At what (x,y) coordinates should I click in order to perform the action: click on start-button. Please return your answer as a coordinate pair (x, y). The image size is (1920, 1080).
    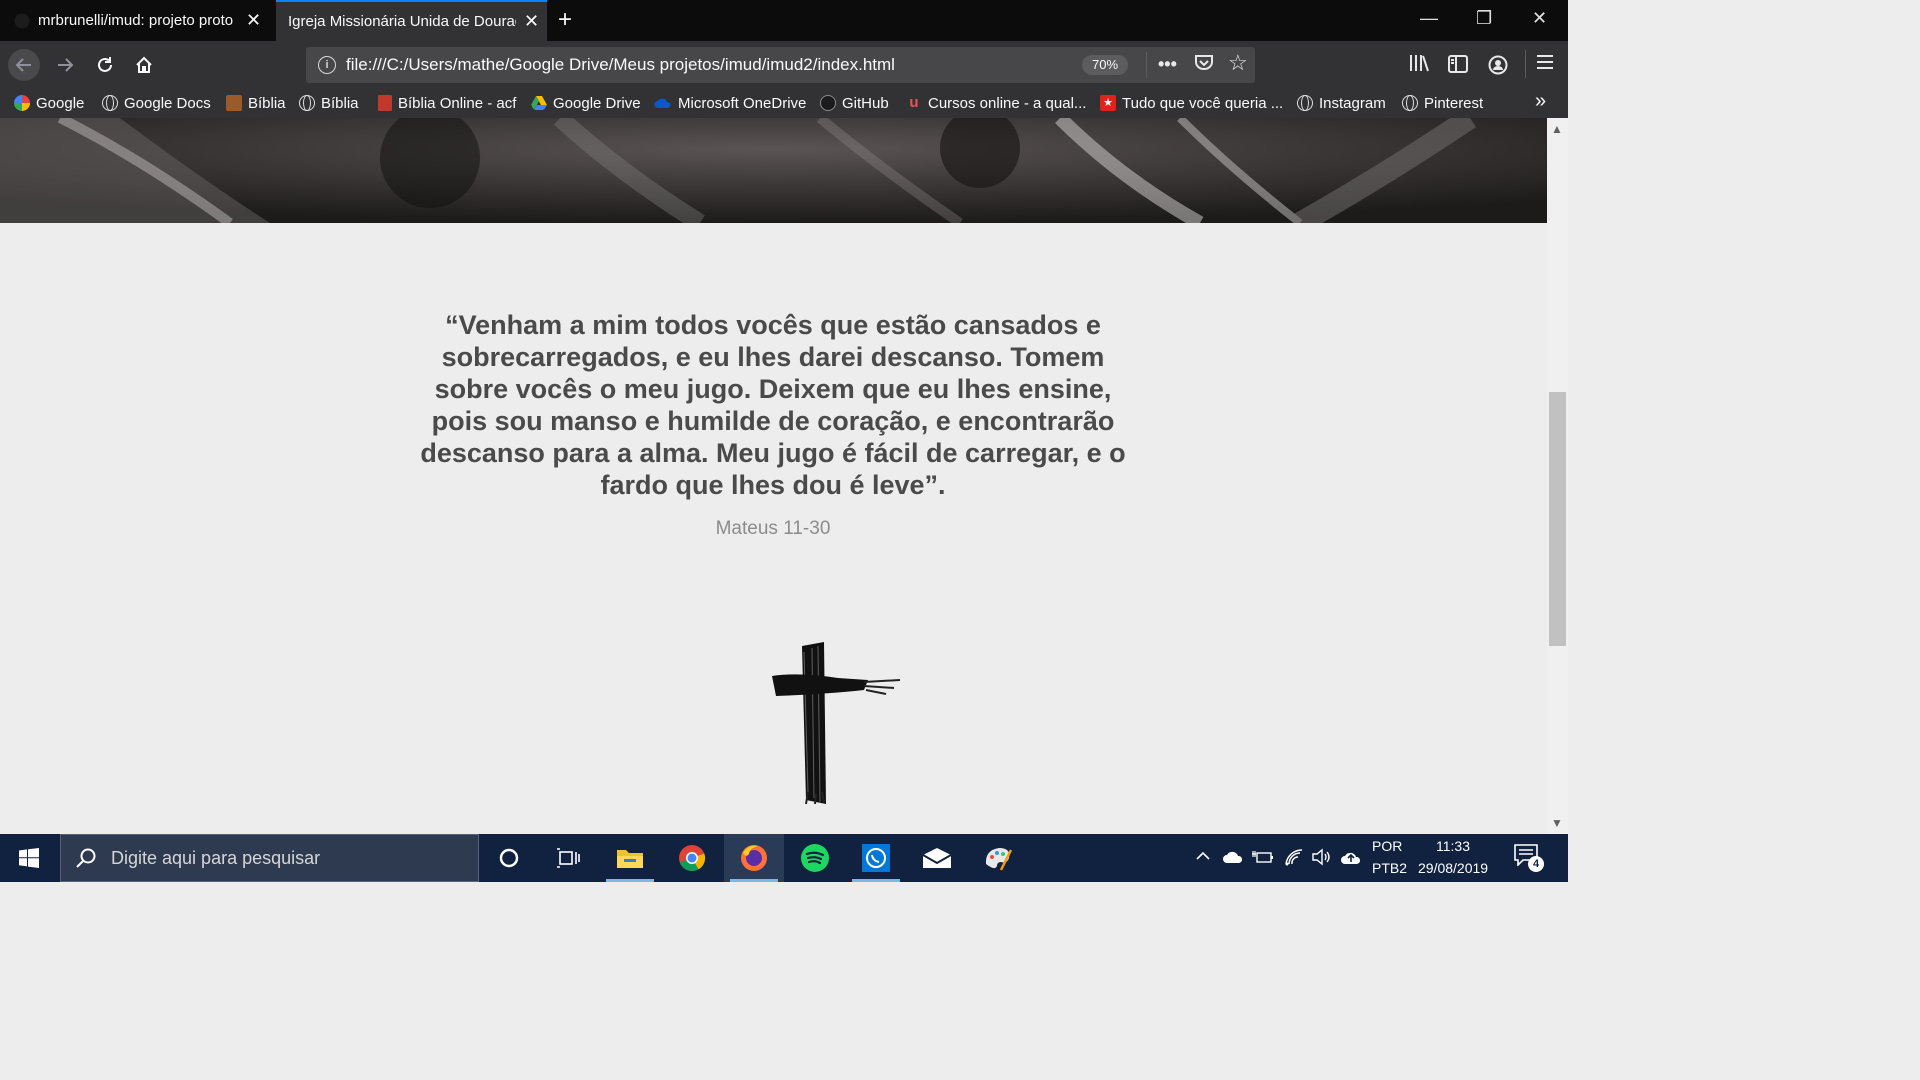
    Looking at the image, I should click on (29, 858).